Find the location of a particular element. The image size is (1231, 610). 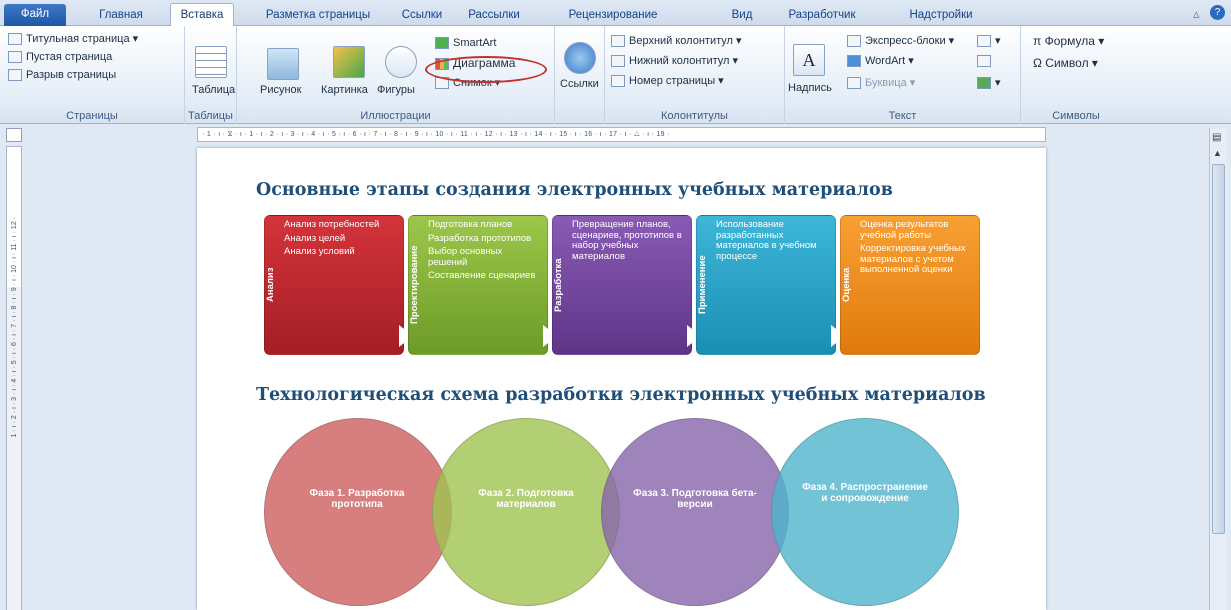

smartart-button: SmartArt is located at coordinates (465, 43).